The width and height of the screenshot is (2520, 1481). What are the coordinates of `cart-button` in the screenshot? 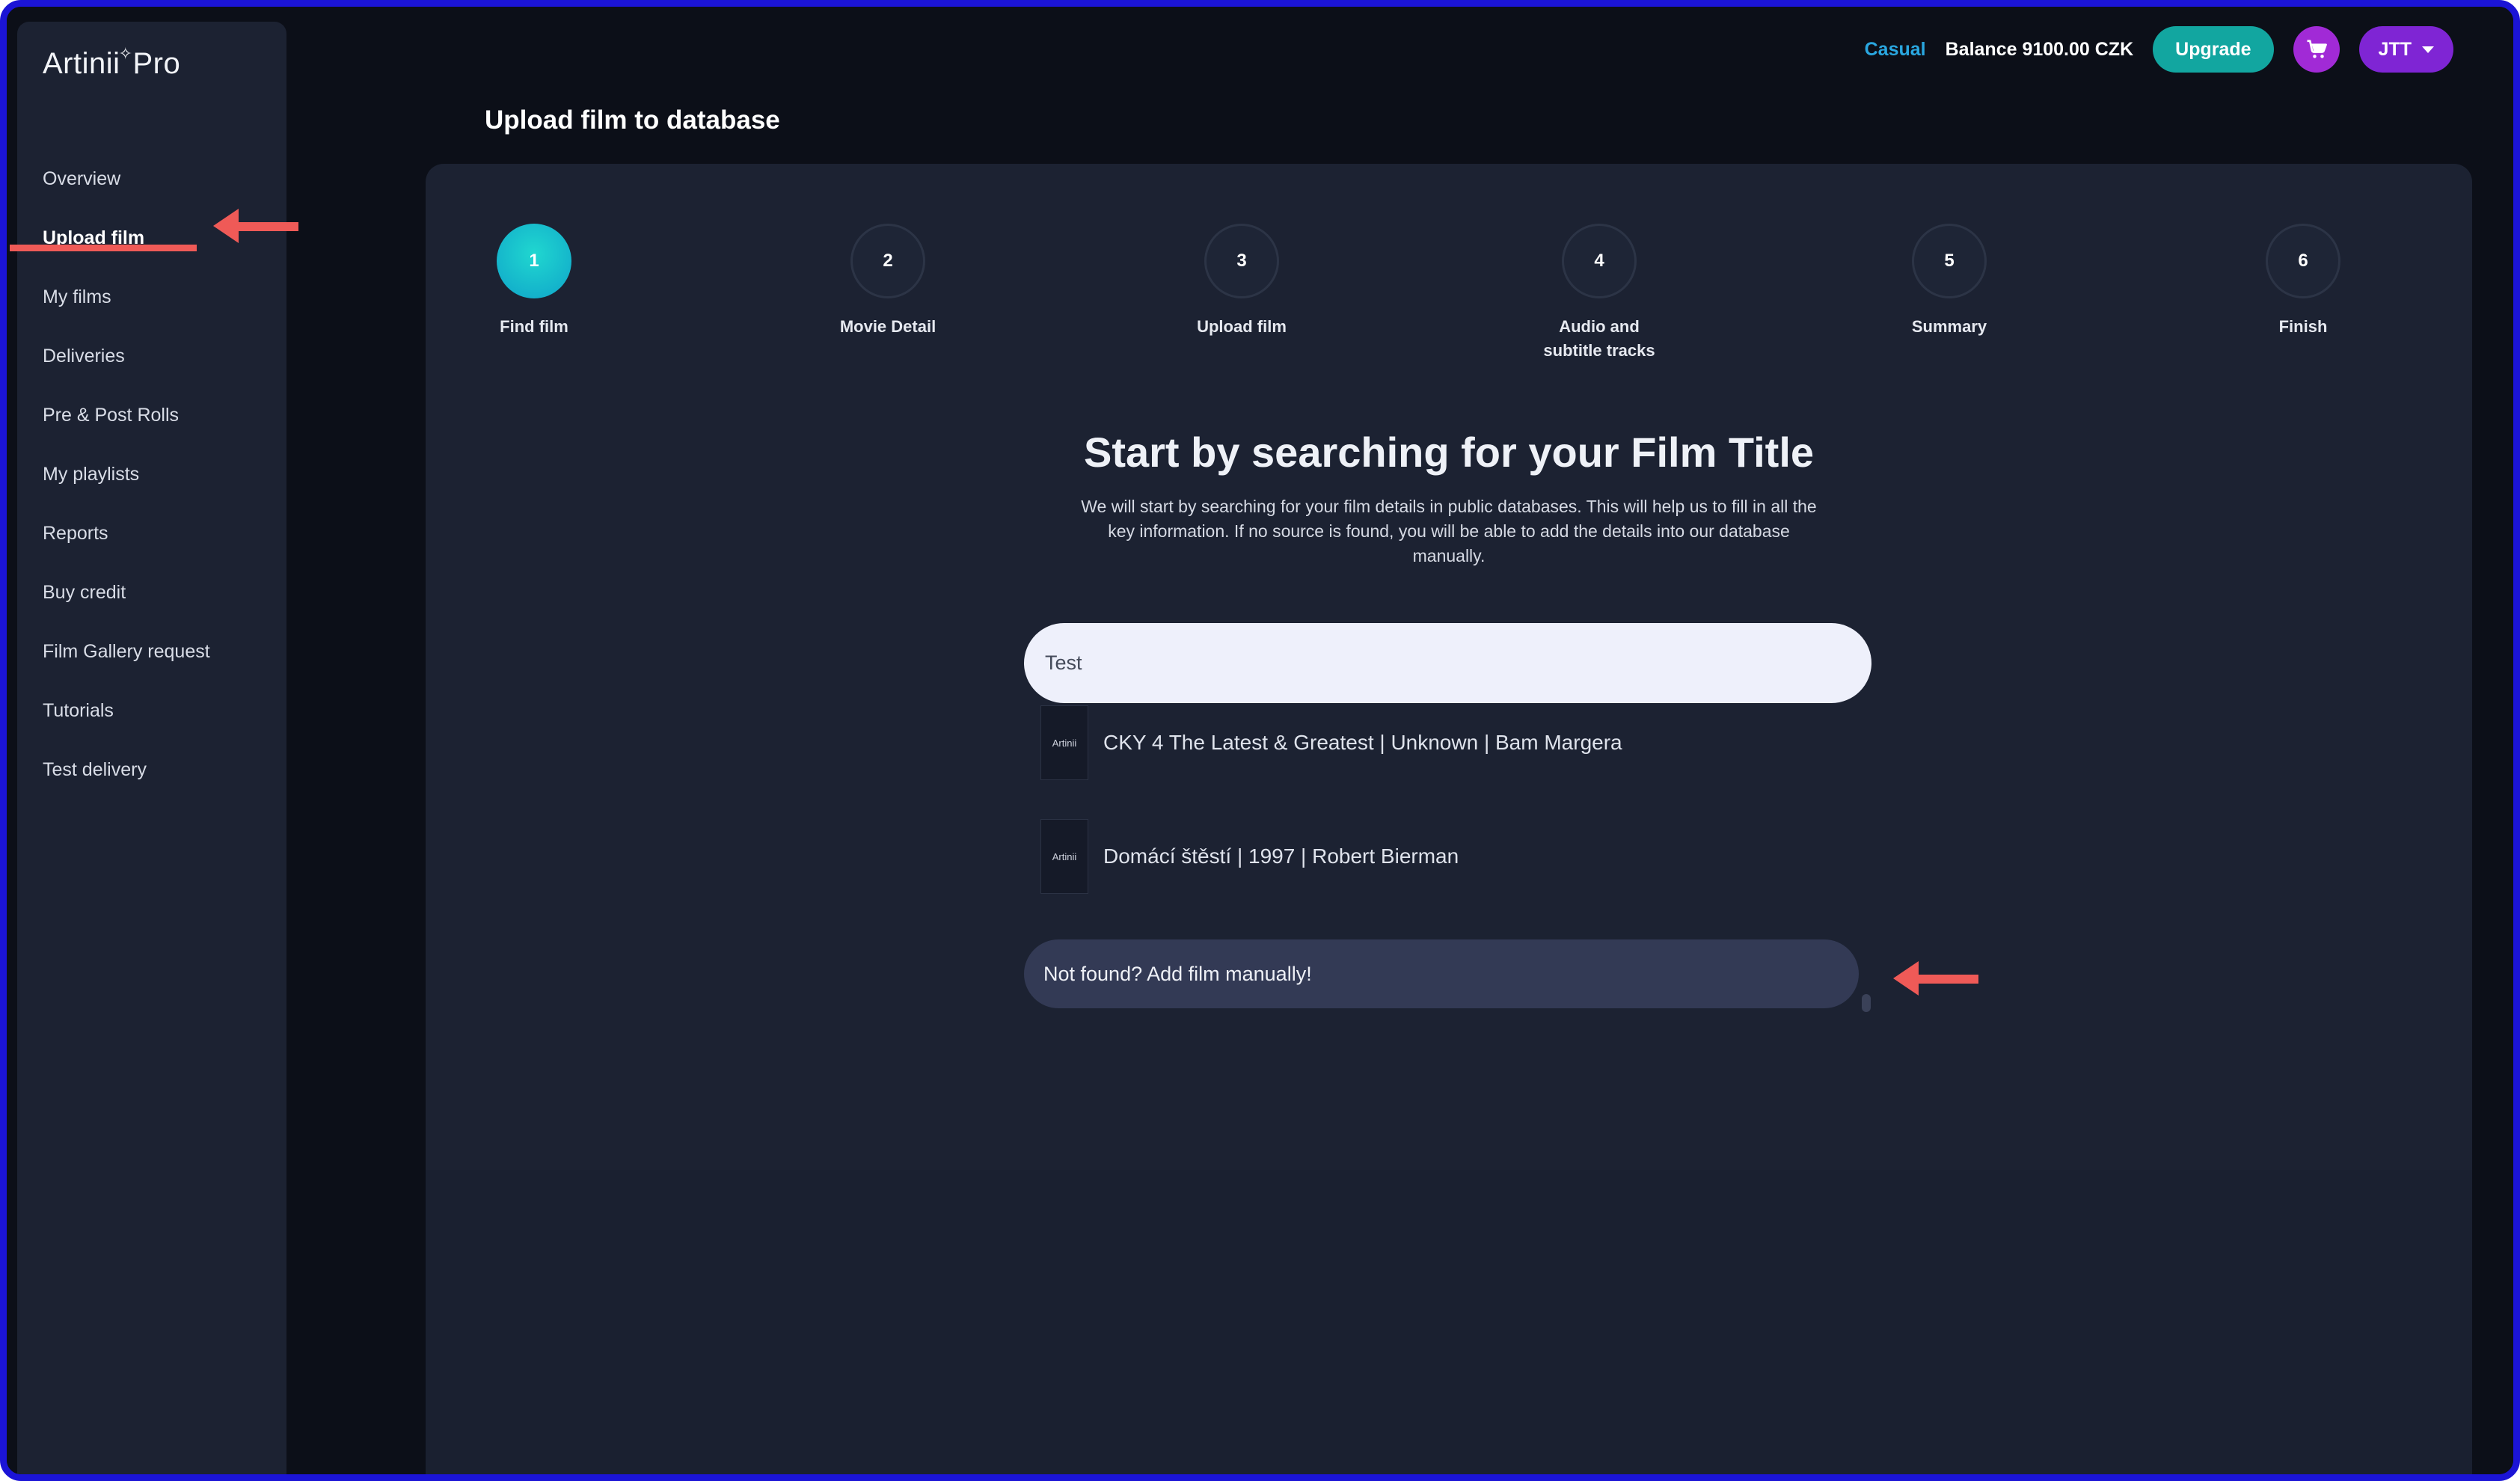 It's located at (2316, 50).